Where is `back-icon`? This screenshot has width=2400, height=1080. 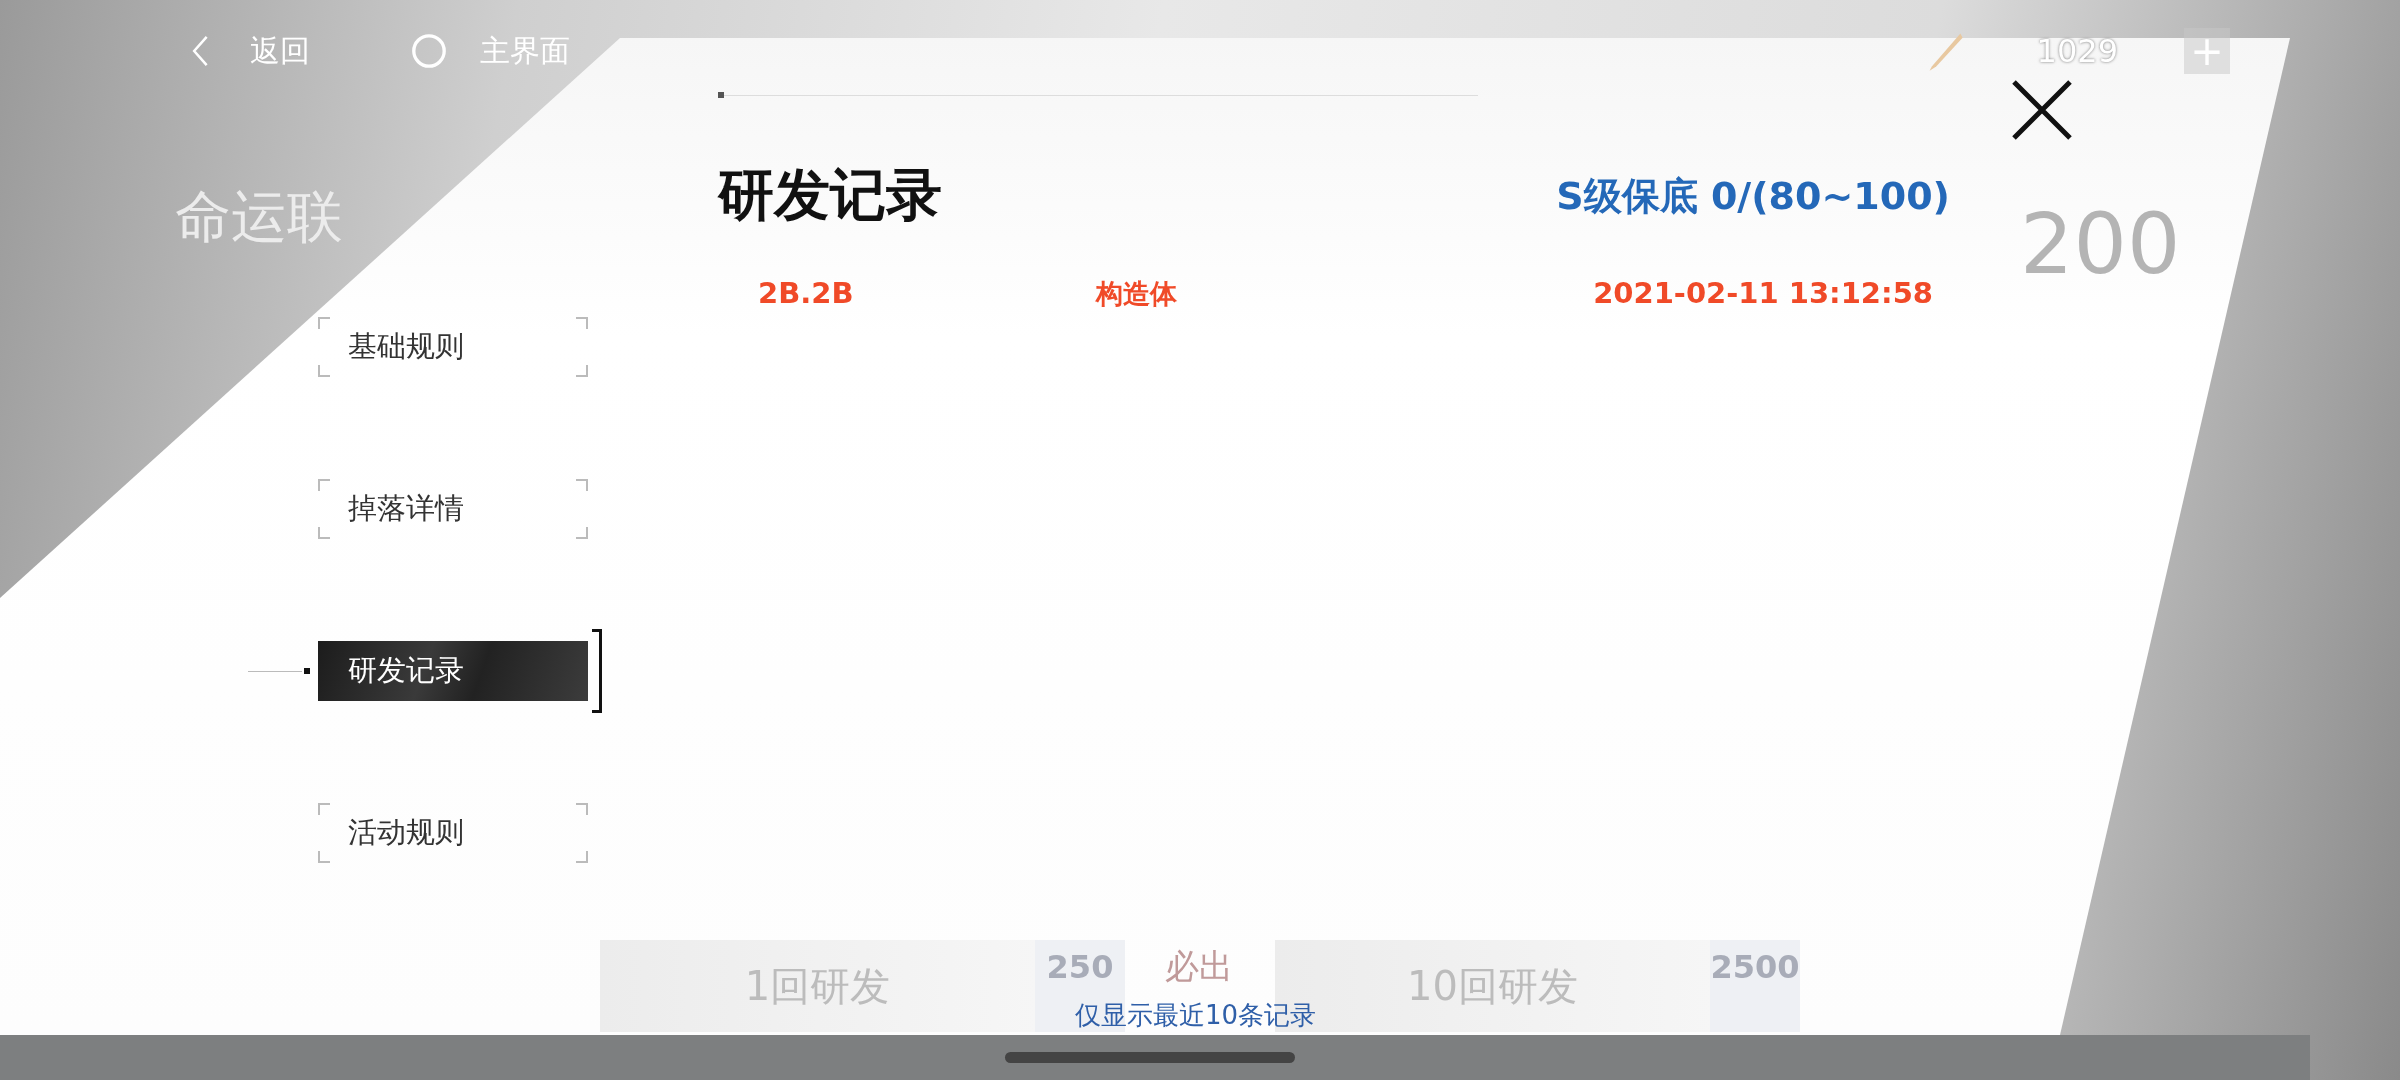 back-icon is located at coordinates (200, 51).